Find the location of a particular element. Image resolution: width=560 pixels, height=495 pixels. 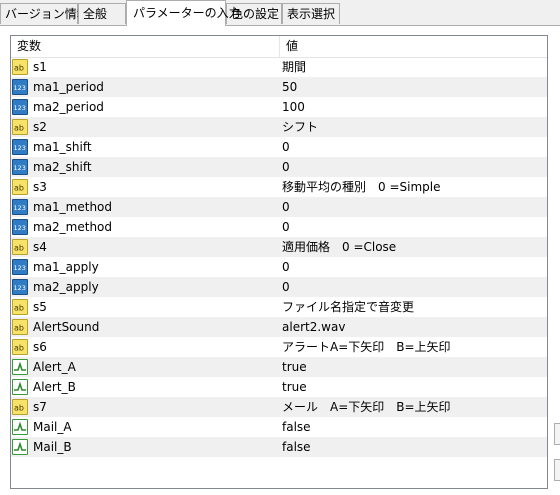

table-row: 123 ma1_apply 0 is located at coordinates (279, 267).